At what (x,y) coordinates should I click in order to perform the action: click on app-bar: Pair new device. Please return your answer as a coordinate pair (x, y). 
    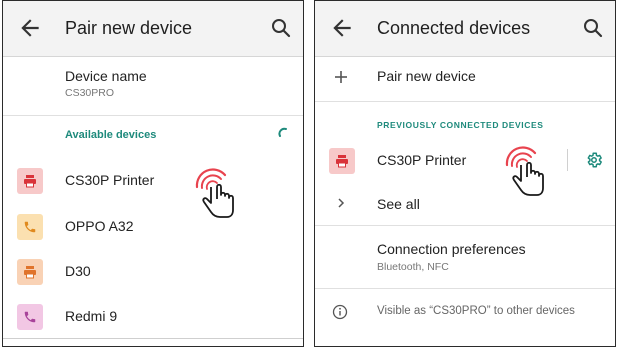
    Looking at the image, I should click on (153, 29).